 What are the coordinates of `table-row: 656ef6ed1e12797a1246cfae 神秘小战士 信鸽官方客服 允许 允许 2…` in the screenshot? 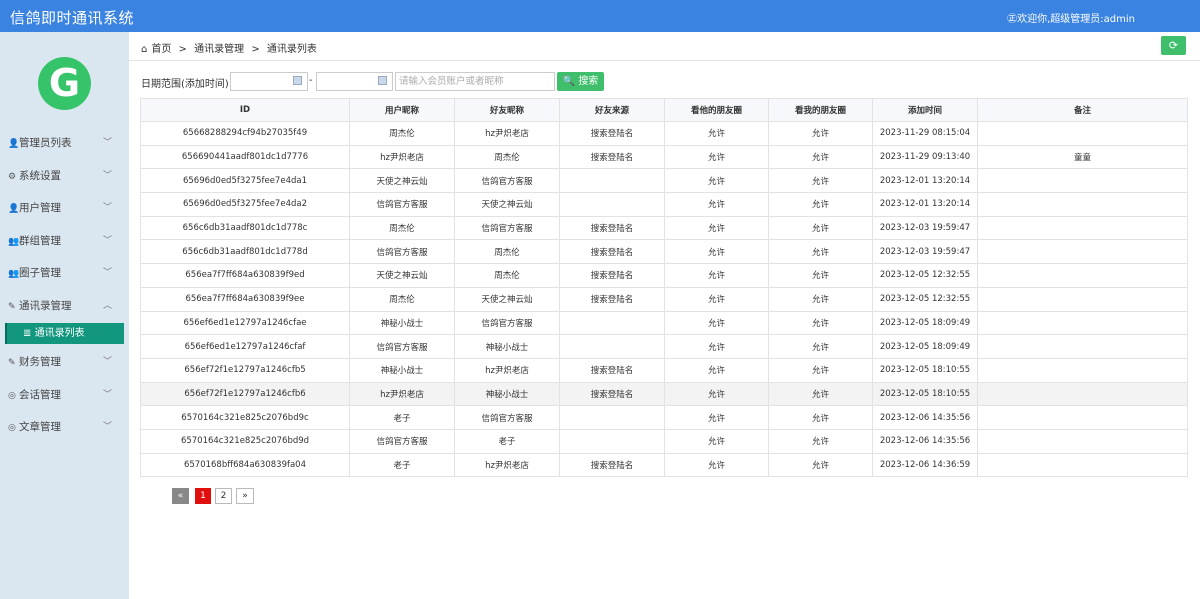 It's located at (664, 323).